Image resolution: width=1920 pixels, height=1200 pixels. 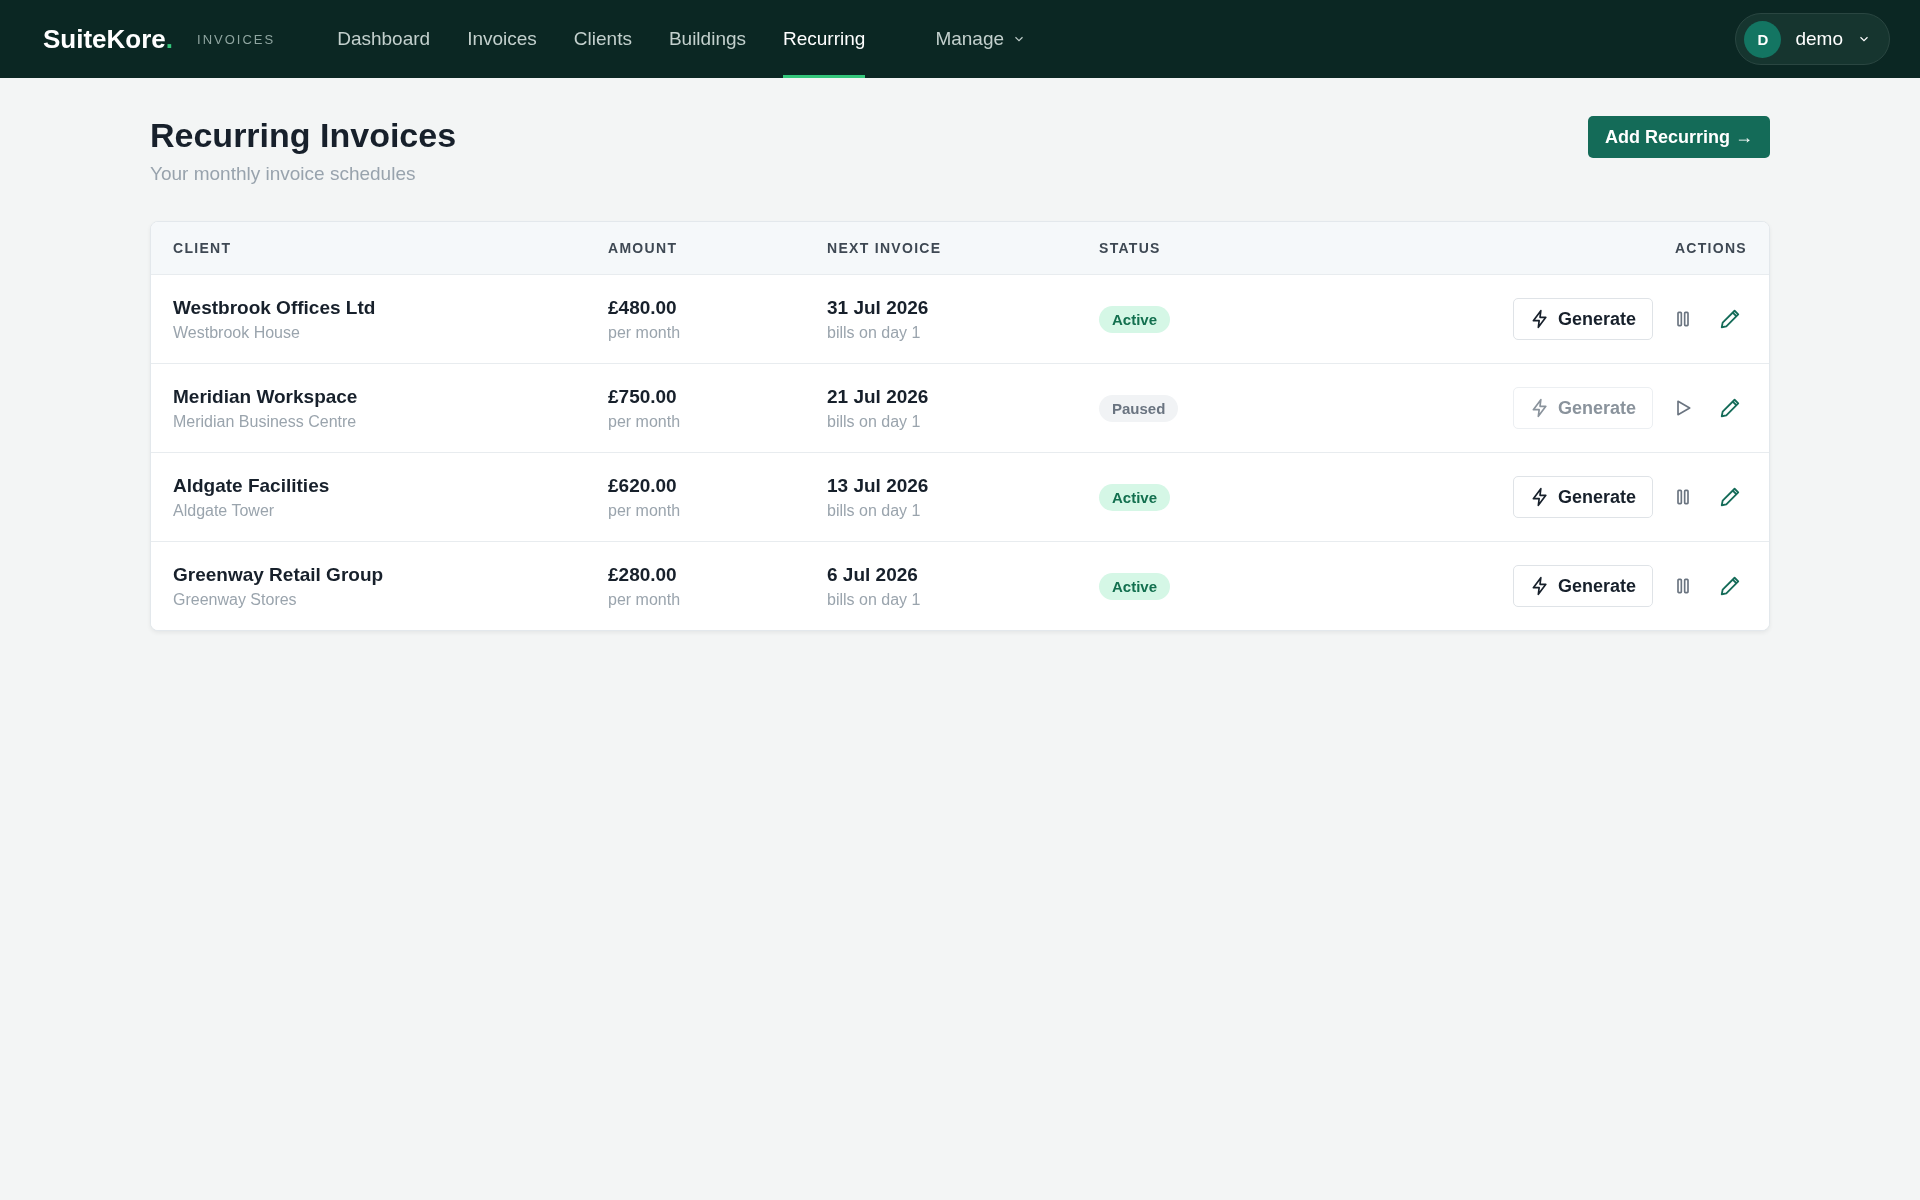 What do you see at coordinates (707, 39) in the screenshot?
I see `nav-tab: Buildings` at bounding box center [707, 39].